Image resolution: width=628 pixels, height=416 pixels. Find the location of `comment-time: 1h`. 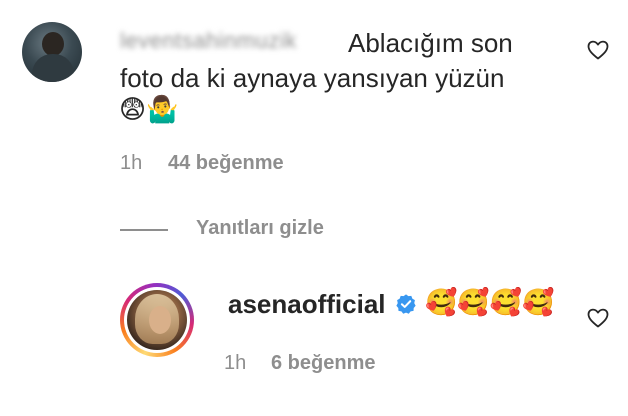

comment-time: 1h is located at coordinates (131, 163).